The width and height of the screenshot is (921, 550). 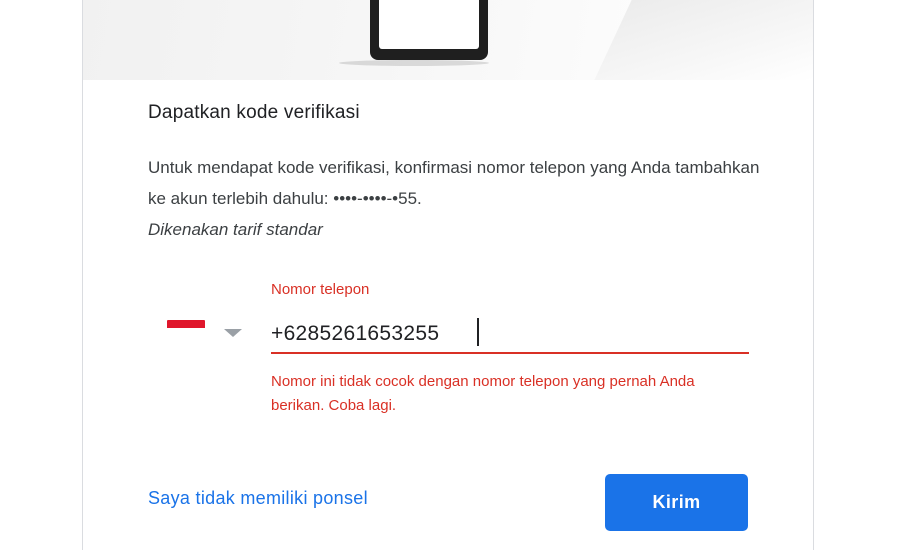 I want to click on description-end: ., so click(x=419, y=198).